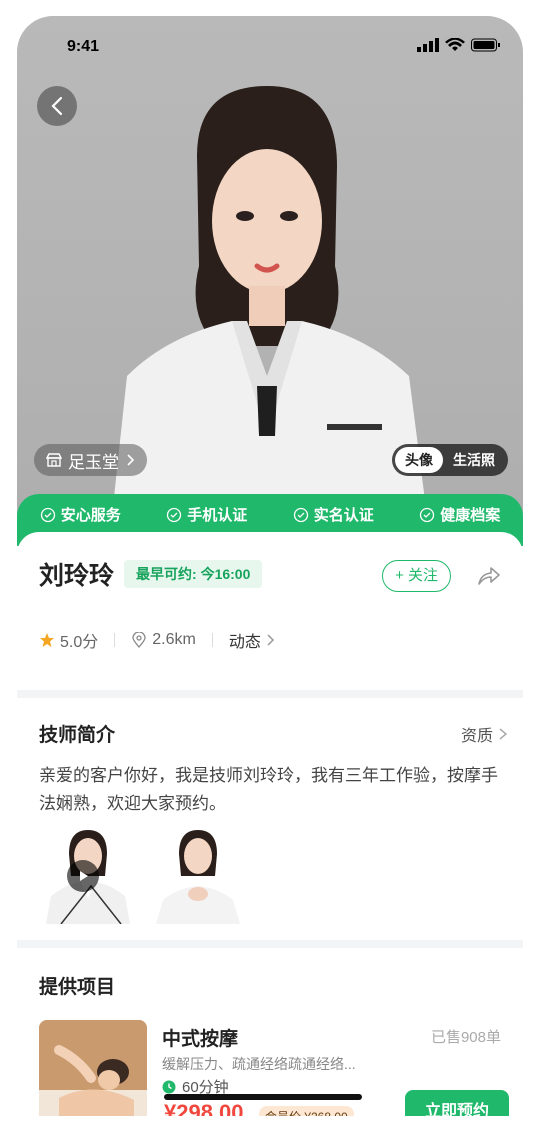  Describe the element at coordinates (90, 515) in the screenshot. I see `badge-label: 安心服务` at that location.